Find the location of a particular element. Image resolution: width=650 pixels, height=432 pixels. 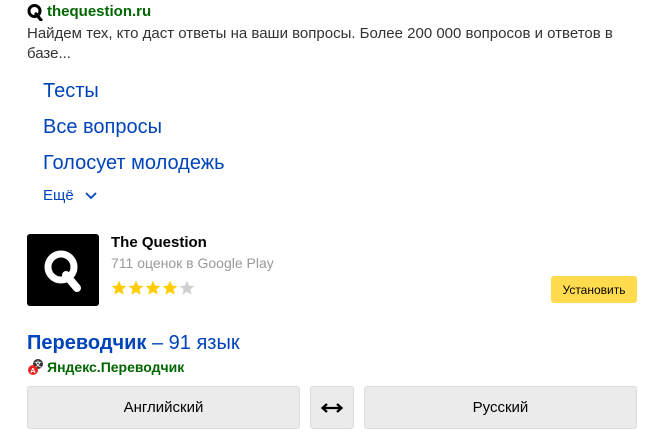

yandex-translate-link: Яндекс.Переводчик is located at coordinates (115, 367).